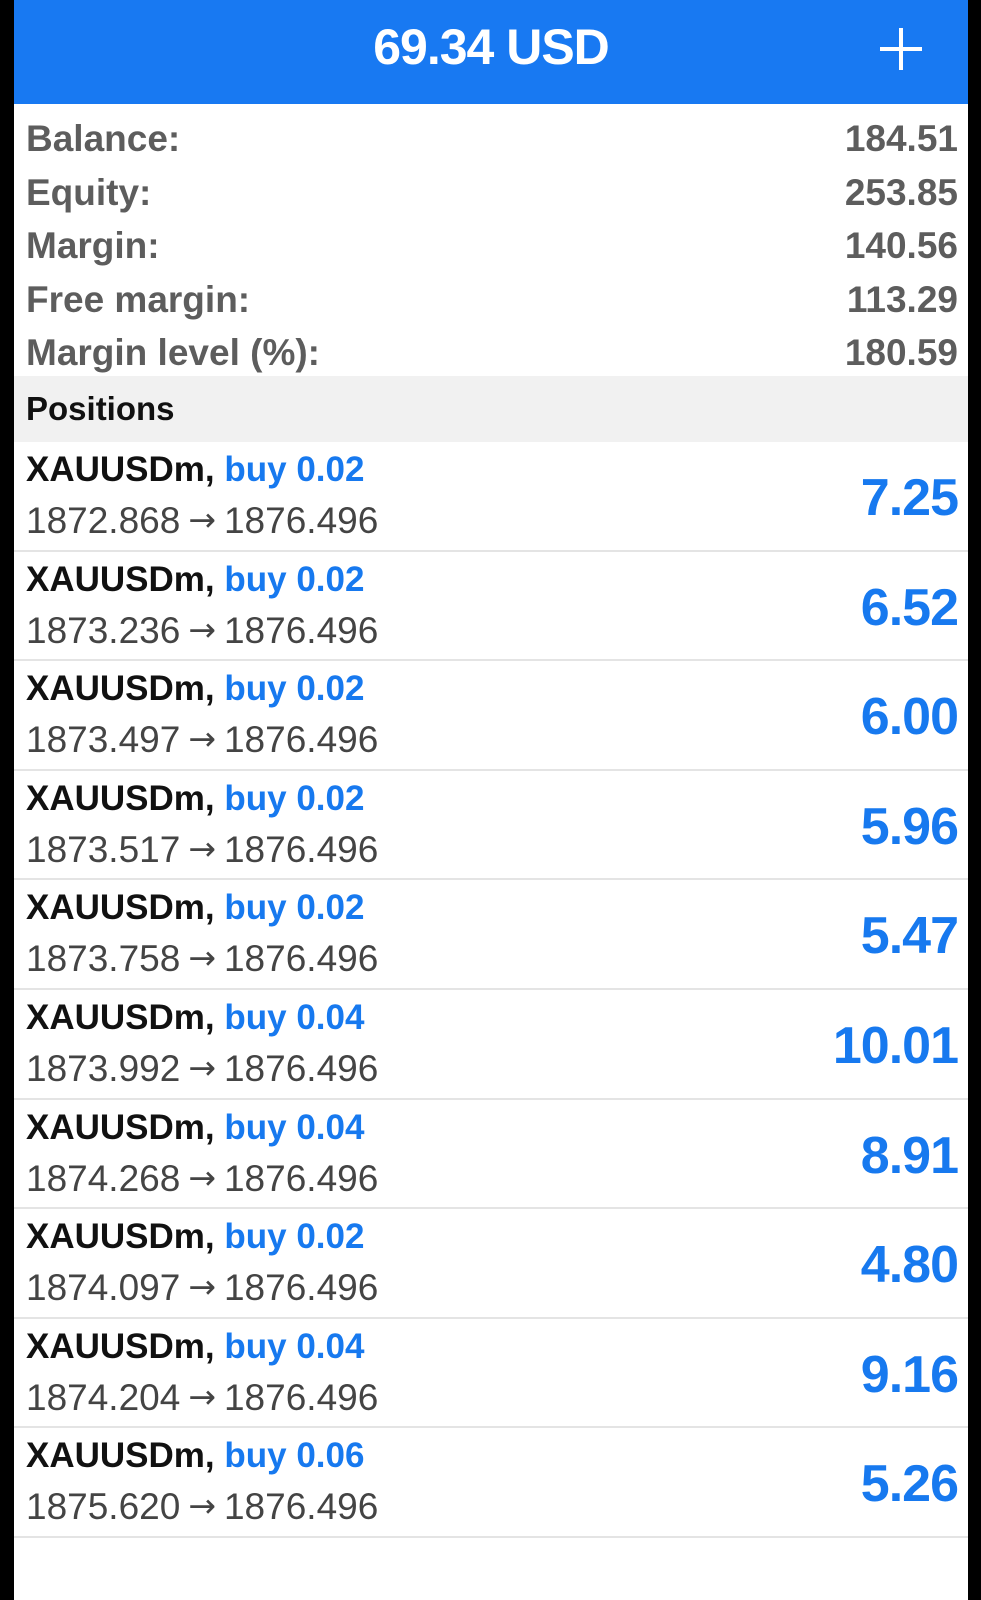 The width and height of the screenshot is (981, 1600). What do you see at coordinates (89, 192) in the screenshot?
I see `summary-label: Equity:` at bounding box center [89, 192].